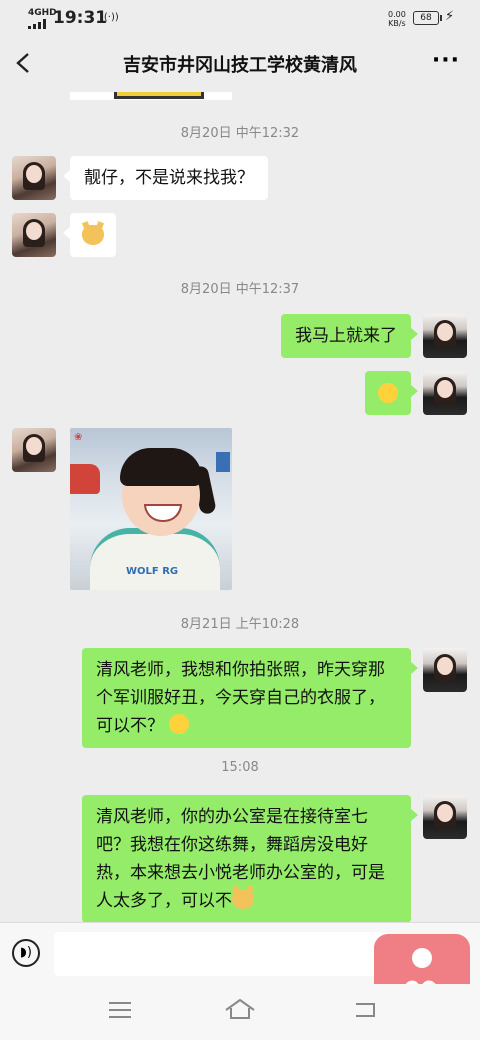 Image resolution: width=480 pixels, height=1040 pixels. What do you see at coordinates (240, 18) in the screenshot?
I see `status-bar: 4GHD 19:31 ((·)) 0.00 KB/s 68 ⚡` at bounding box center [240, 18].